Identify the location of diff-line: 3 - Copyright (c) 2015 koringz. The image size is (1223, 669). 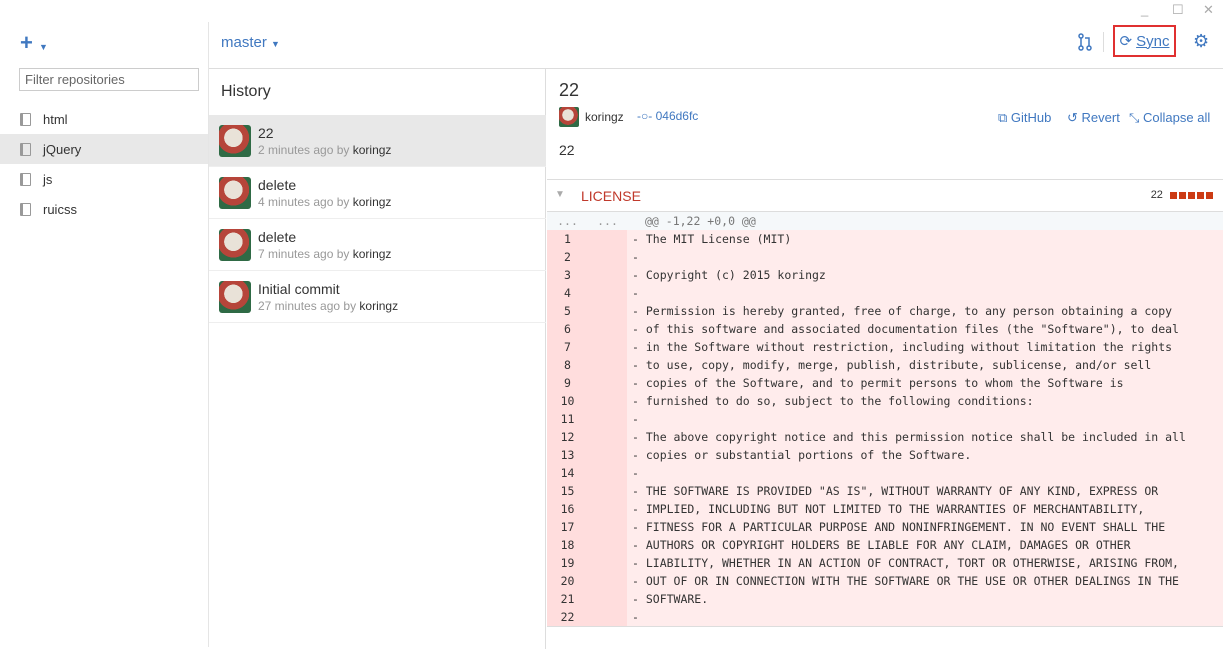
(885, 275).